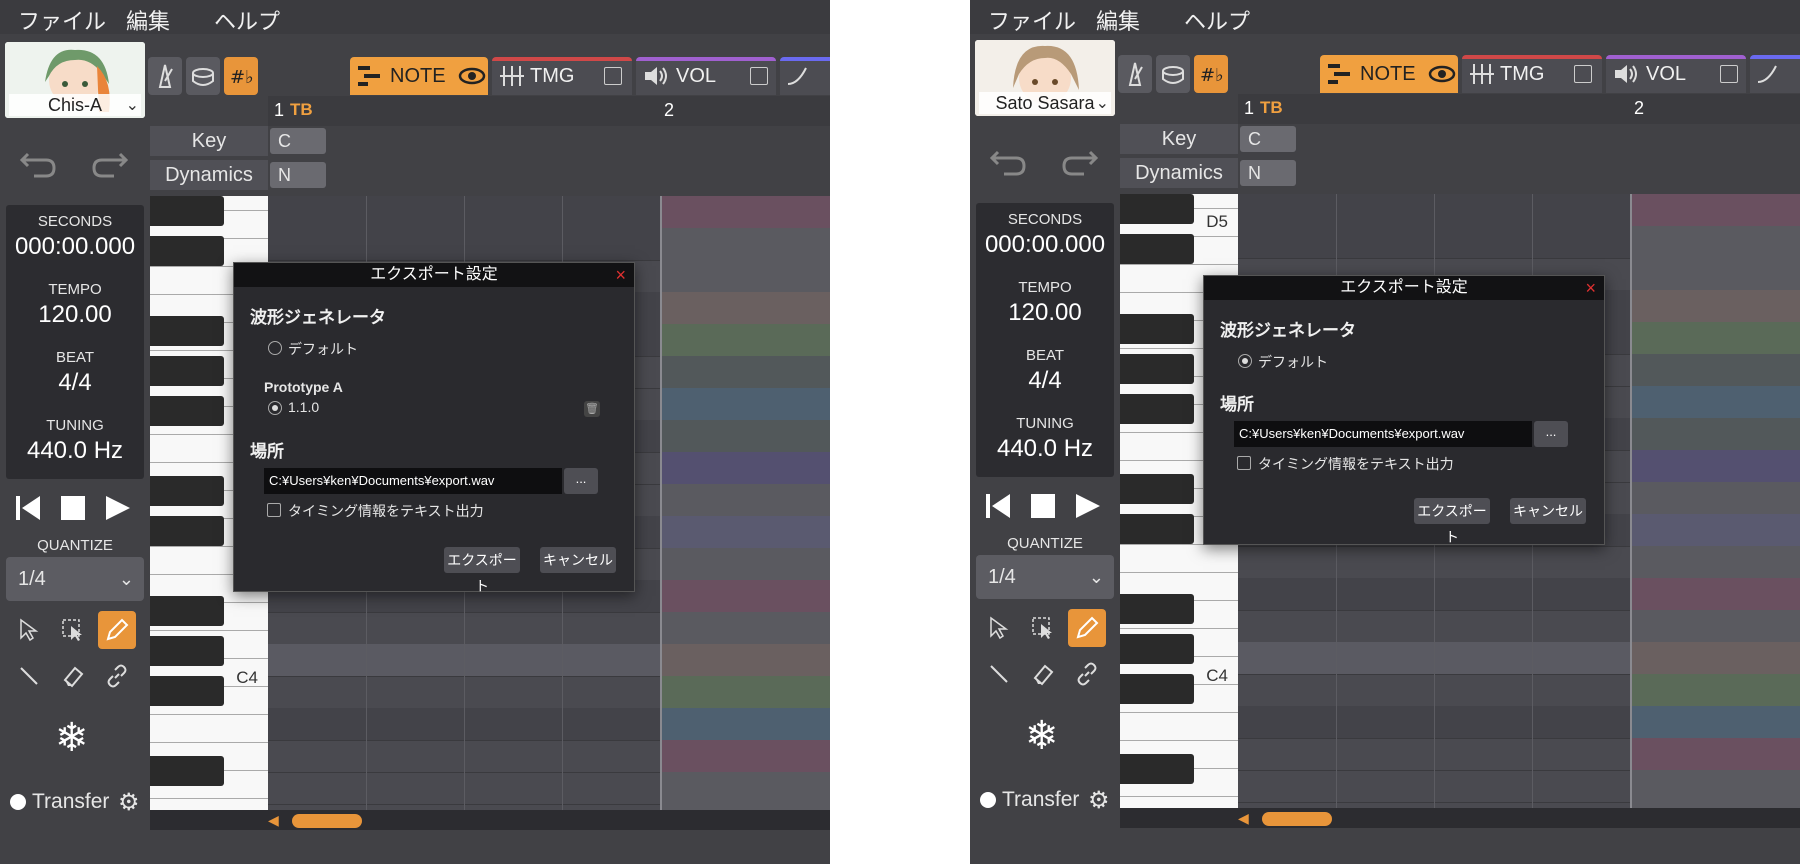 Image resolution: width=1800 pixels, height=864 pixels. I want to click on transfer-toggle: Transfer, so click(59, 802).